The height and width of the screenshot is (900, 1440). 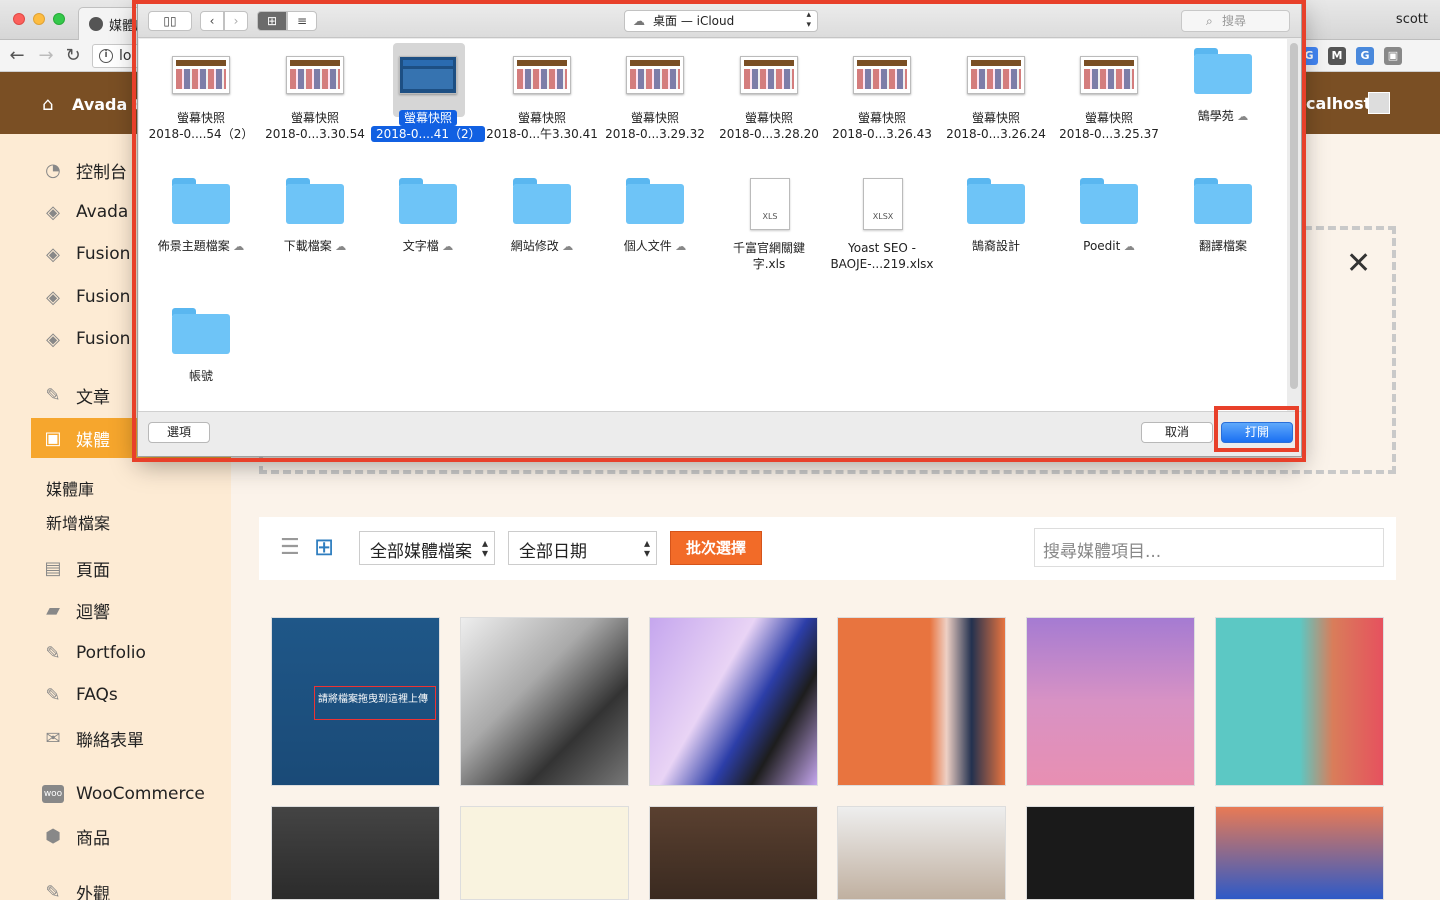 I want to click on submenu-media-library: 媒體庫, so click(x=70, y=488).